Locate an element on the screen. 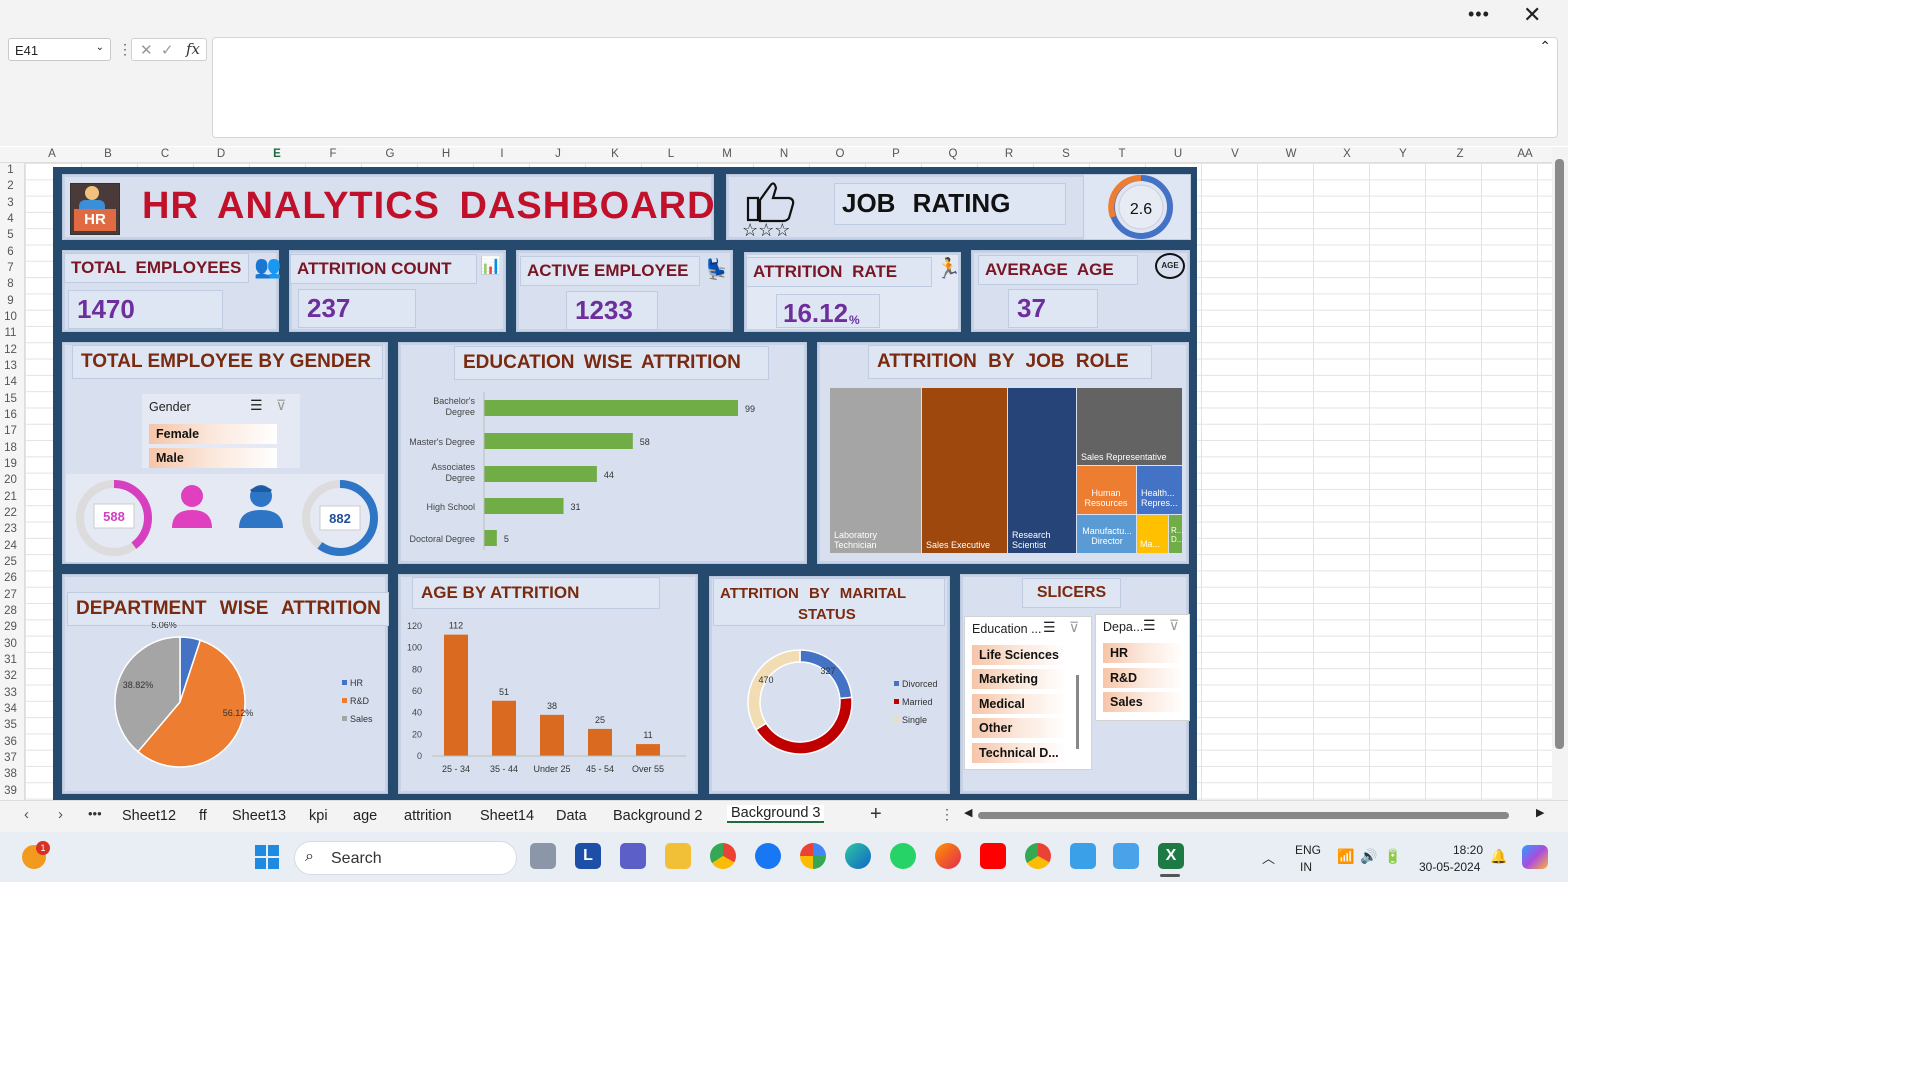  tab-background-2: Background 2 is located at coordinates (657, 816).